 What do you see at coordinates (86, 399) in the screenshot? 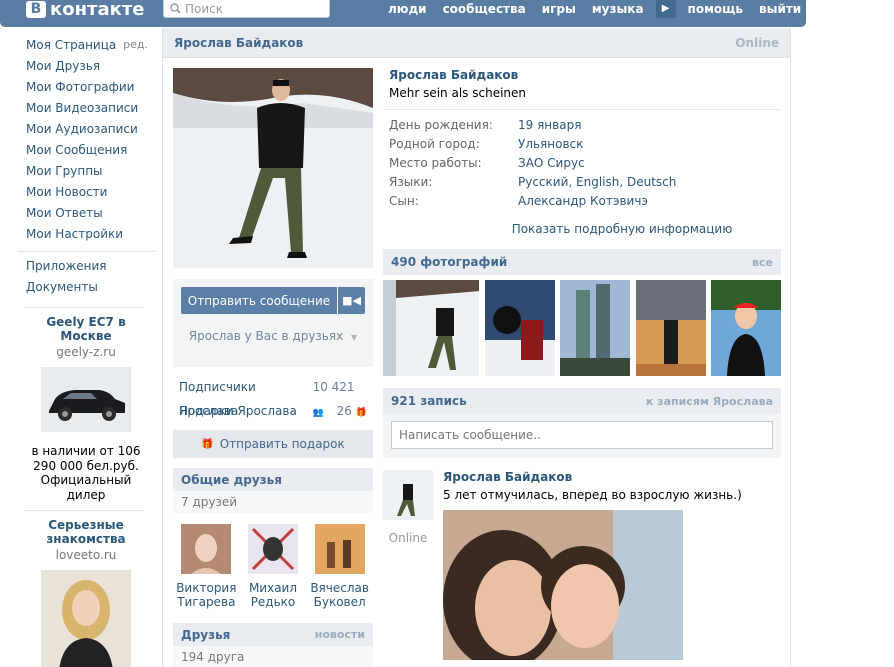
I see `ad-car-image` at bounding box center [86, 399].